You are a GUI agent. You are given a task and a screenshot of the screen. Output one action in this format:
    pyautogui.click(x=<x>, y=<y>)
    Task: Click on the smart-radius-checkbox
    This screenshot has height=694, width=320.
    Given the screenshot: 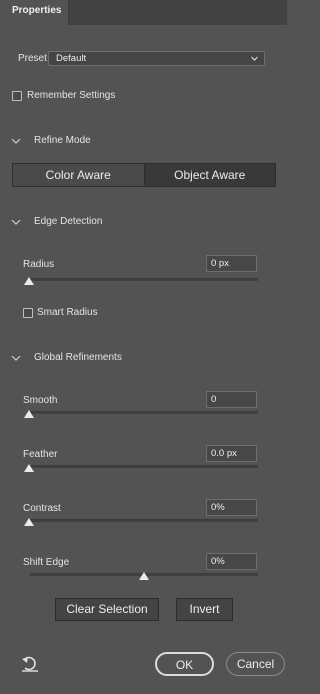 What is the action you would take?
    pyautogui.click(x=28, y=313)
    